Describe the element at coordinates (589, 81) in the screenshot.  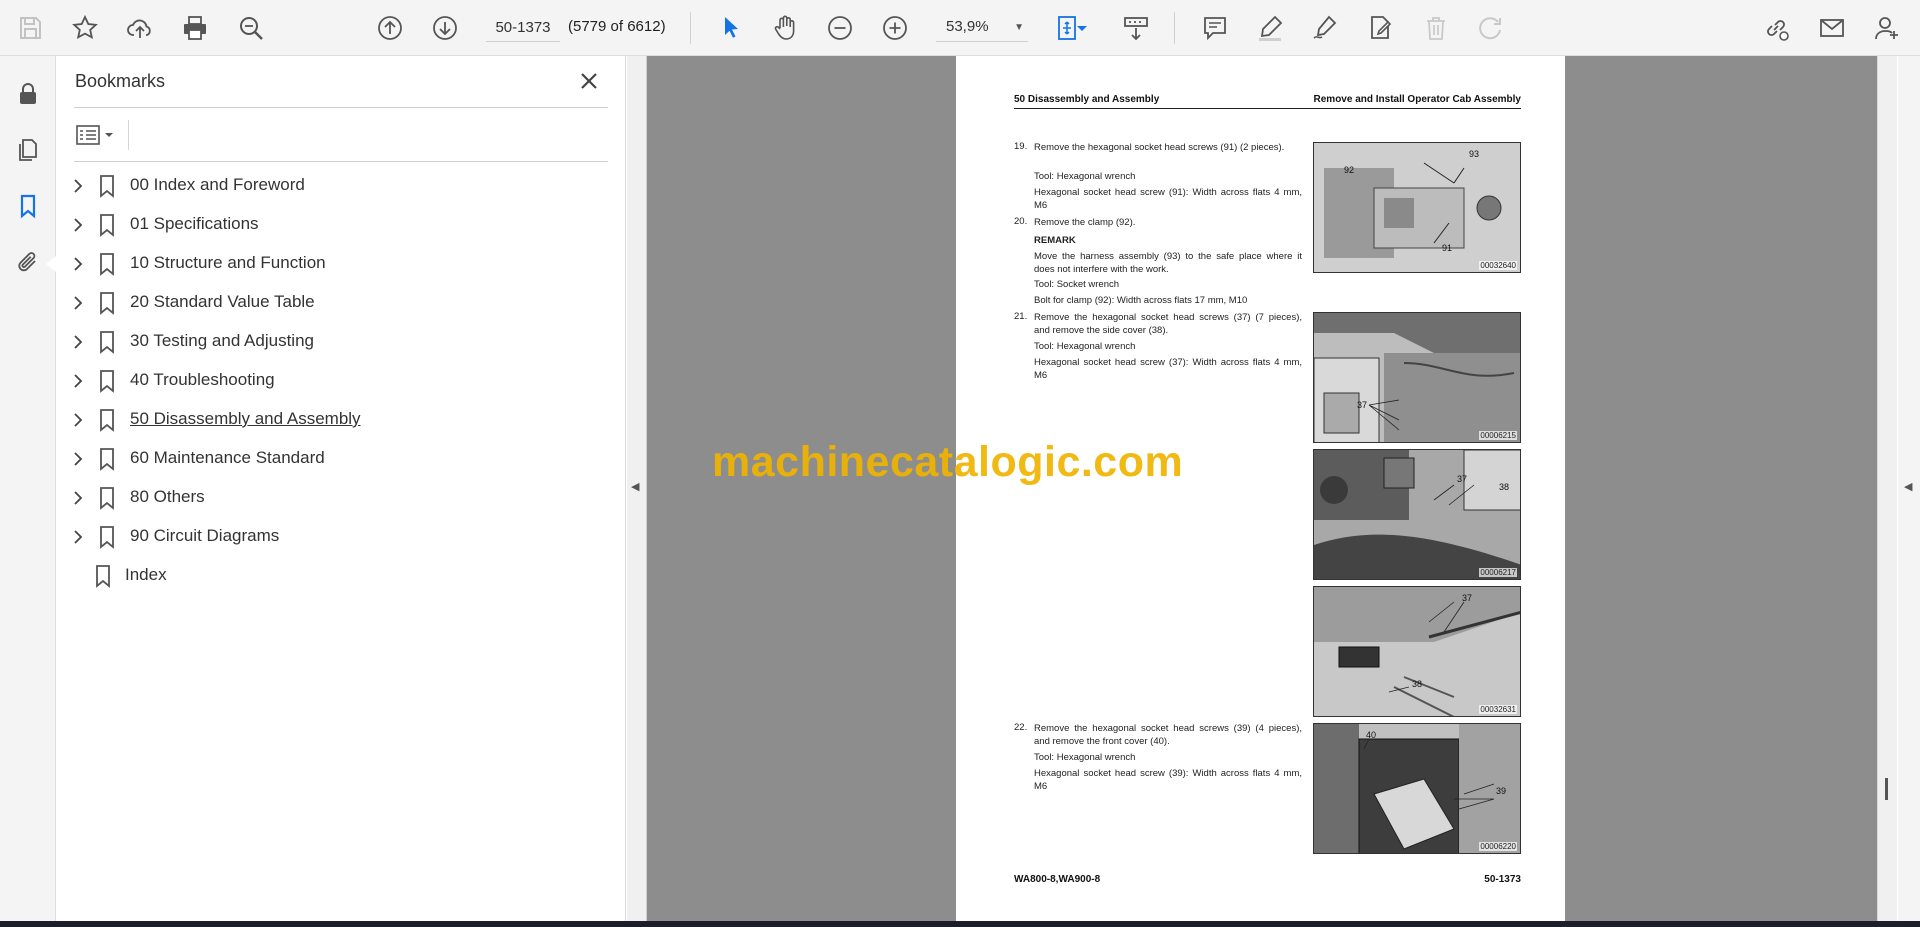
I see `close-icon` at that location.